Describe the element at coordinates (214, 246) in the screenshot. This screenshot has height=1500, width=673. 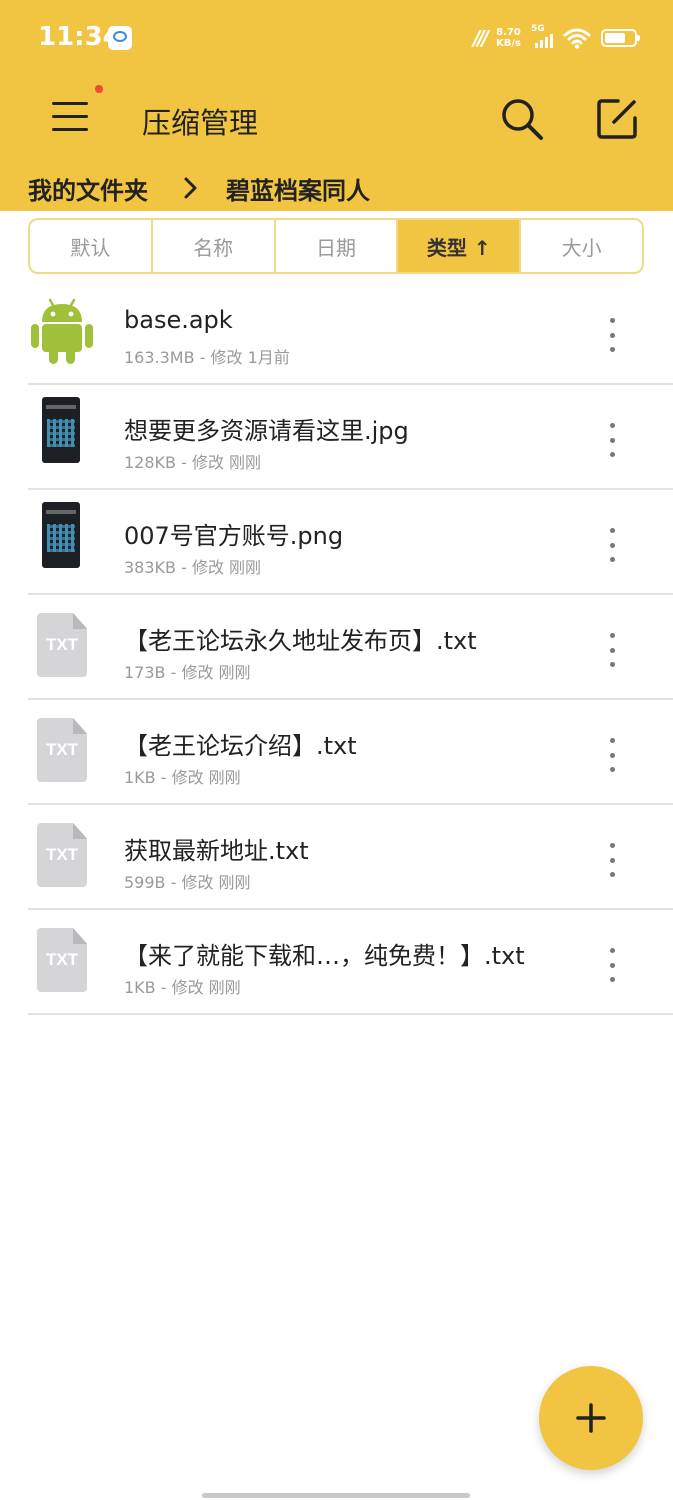
I see `sort-tab-name: 名称` at that location.